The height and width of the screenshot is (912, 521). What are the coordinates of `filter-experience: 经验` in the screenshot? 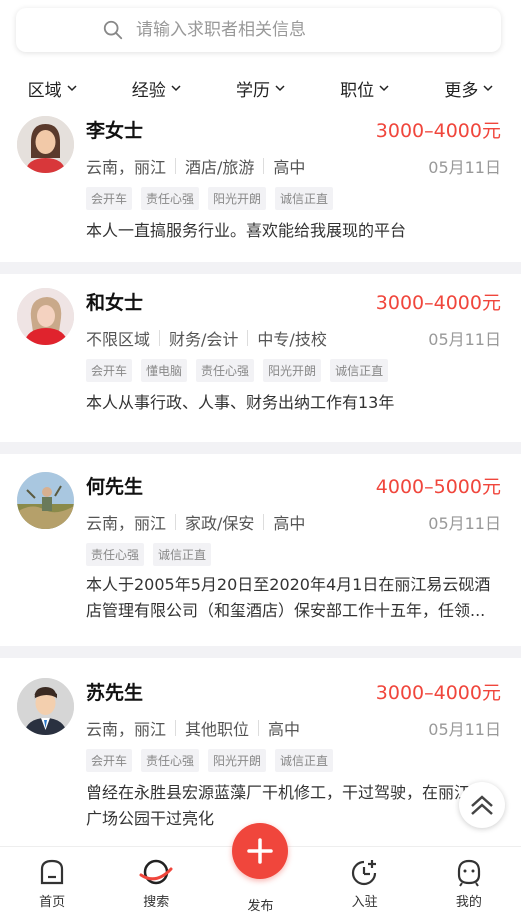 It's located at (156, 88).